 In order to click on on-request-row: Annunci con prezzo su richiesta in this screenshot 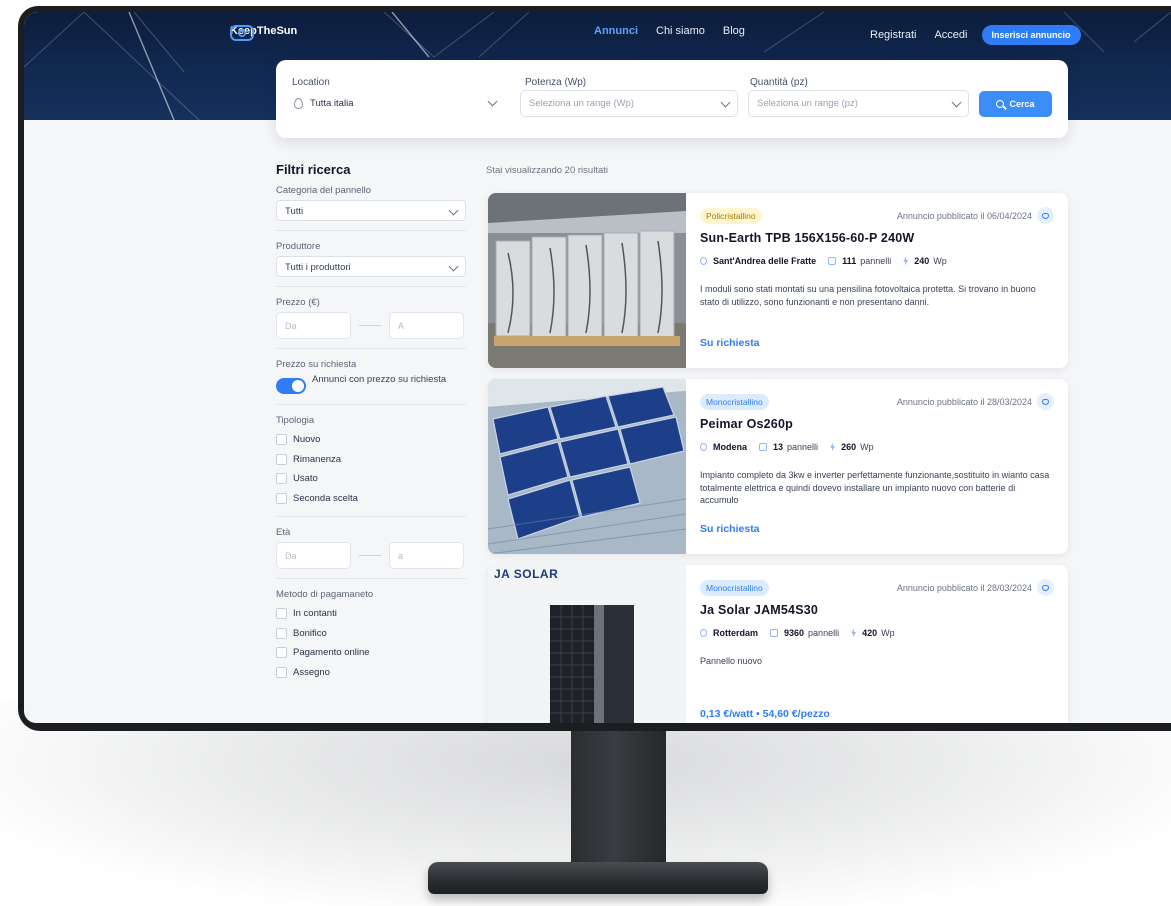, I will do `click(371, 384)`.